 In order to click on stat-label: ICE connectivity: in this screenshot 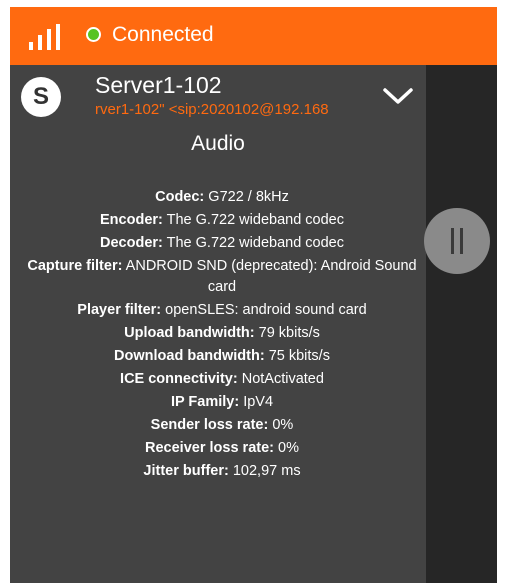, I will do `click(179, 379)`.